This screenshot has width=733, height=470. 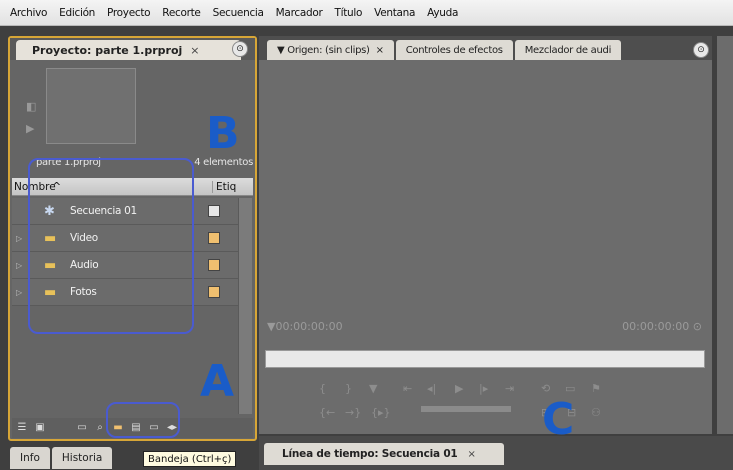 What do you see at coordinates (353, 412) in the screenshot?
I see `jog-icon: →}` at bounding box center [353, 412].